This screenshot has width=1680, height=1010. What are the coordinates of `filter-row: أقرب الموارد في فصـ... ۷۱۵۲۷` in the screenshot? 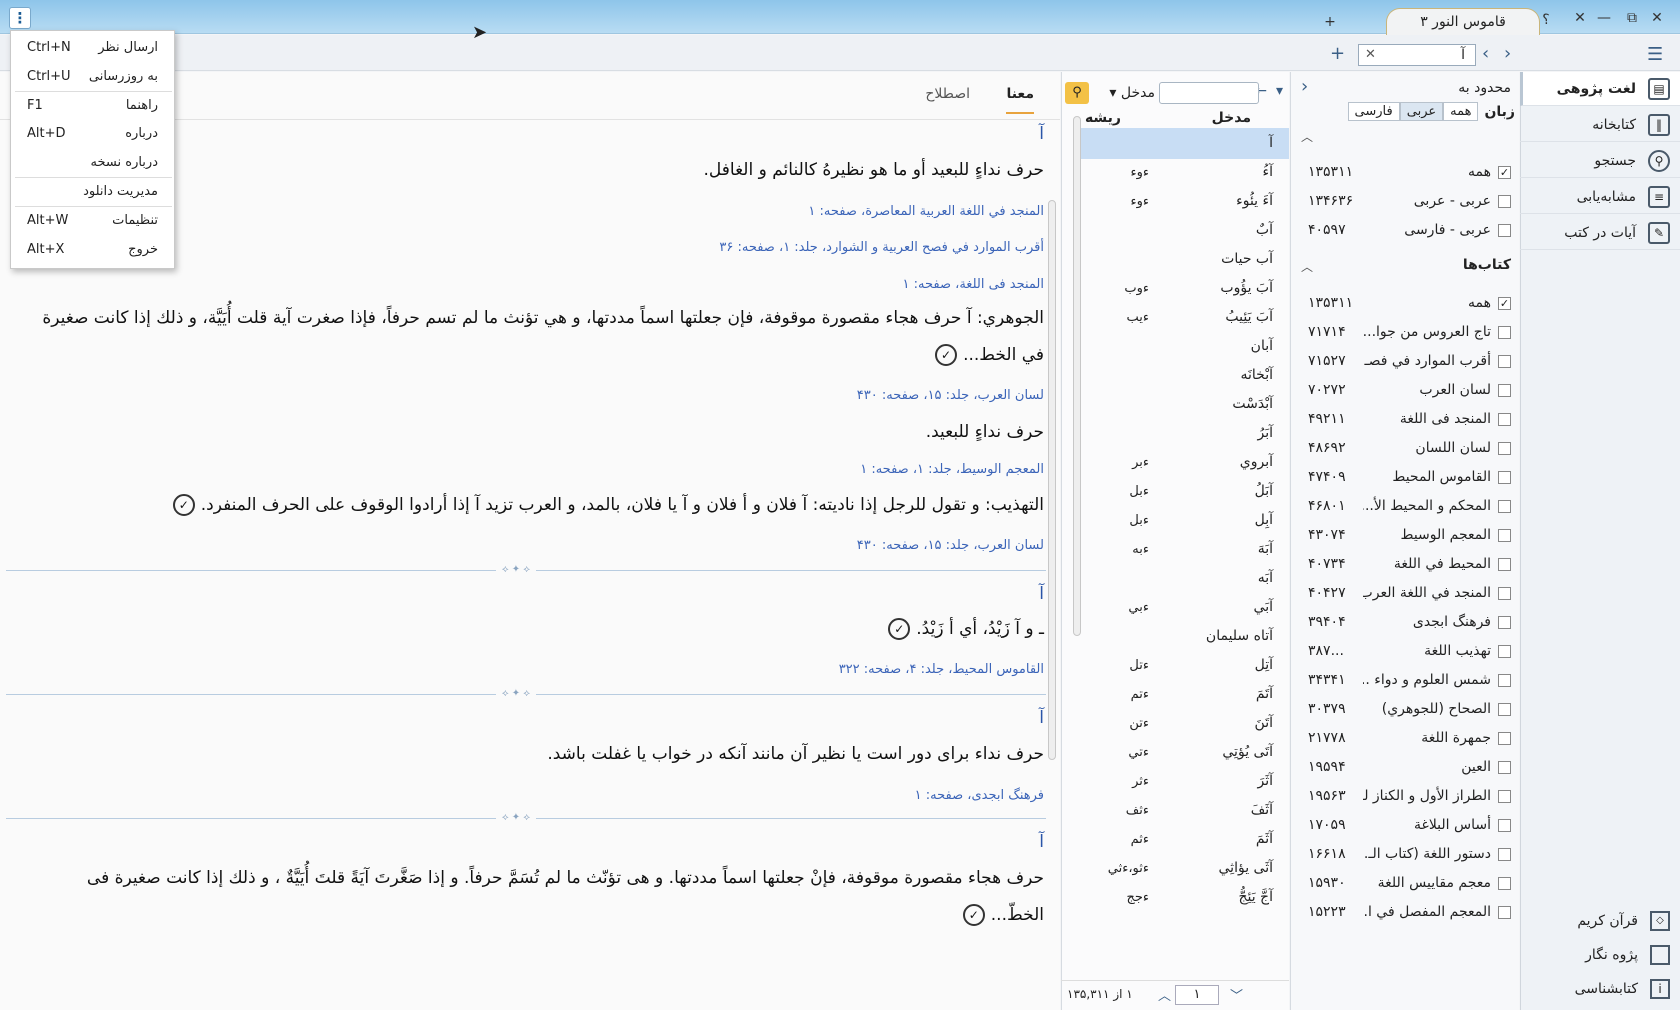 It's located at (1404, 361).